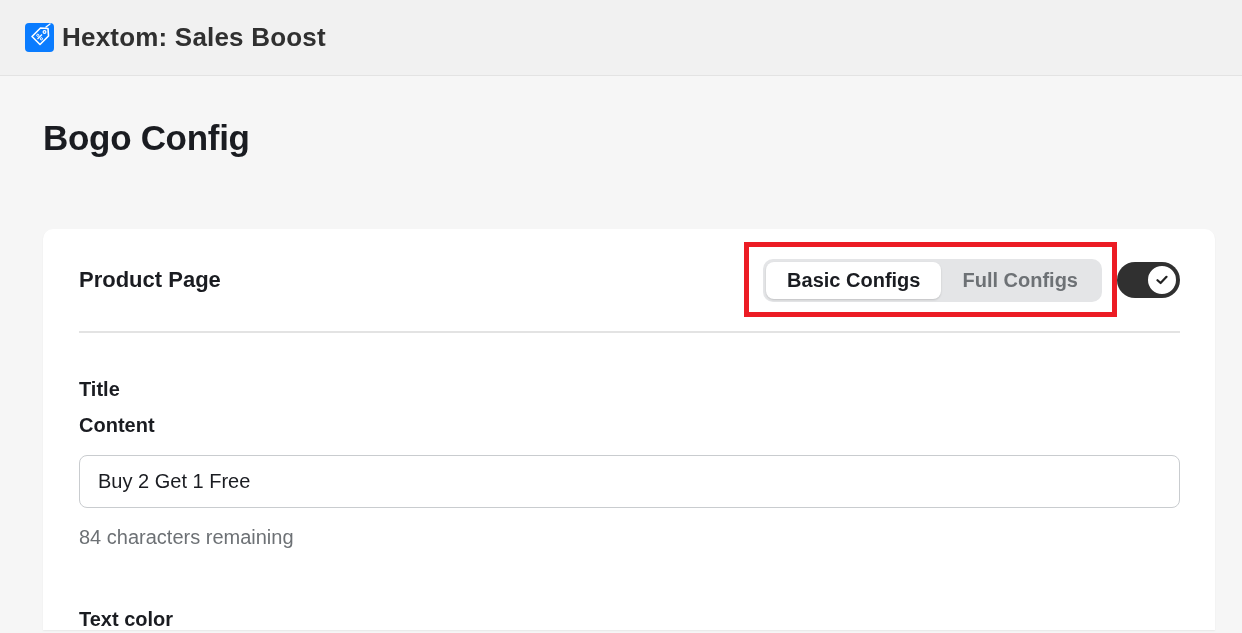 This screenshot has width=1242, height=633. I want to click on config-tab: Full Configs, so click(1020, 280).